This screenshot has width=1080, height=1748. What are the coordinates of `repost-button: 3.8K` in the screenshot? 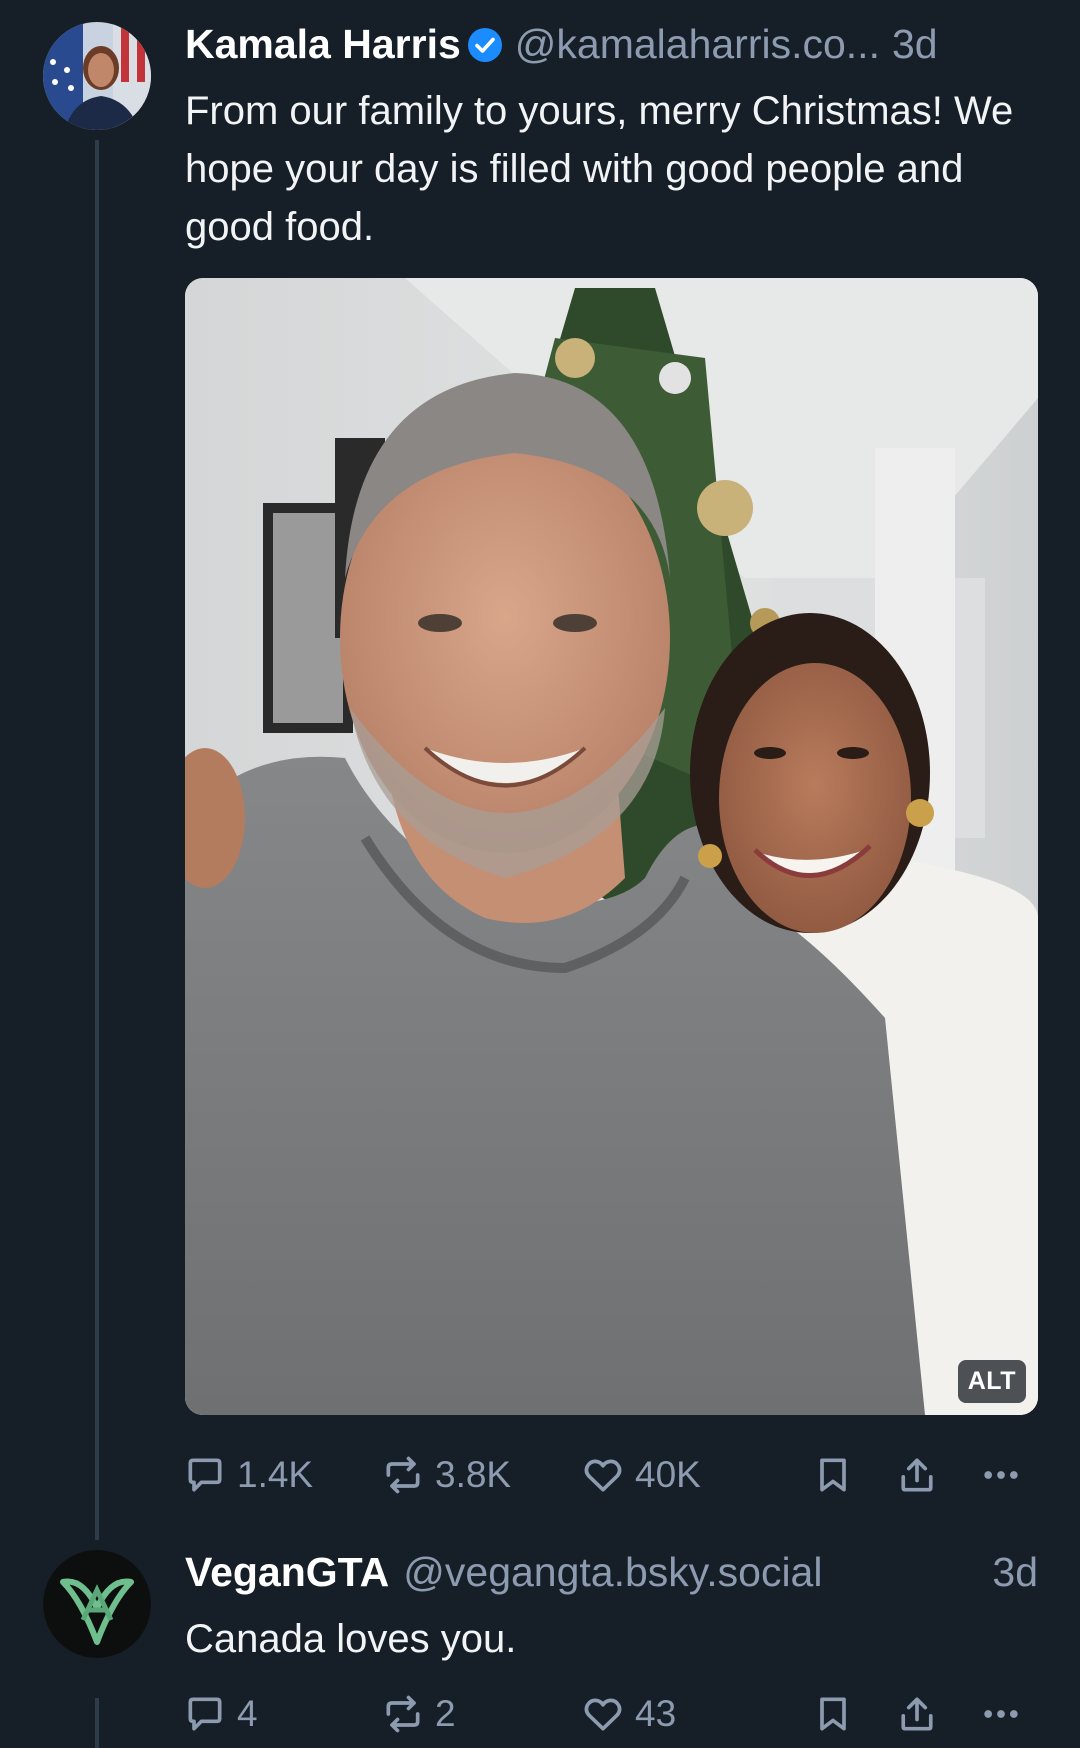 It's located at (446, 1475).